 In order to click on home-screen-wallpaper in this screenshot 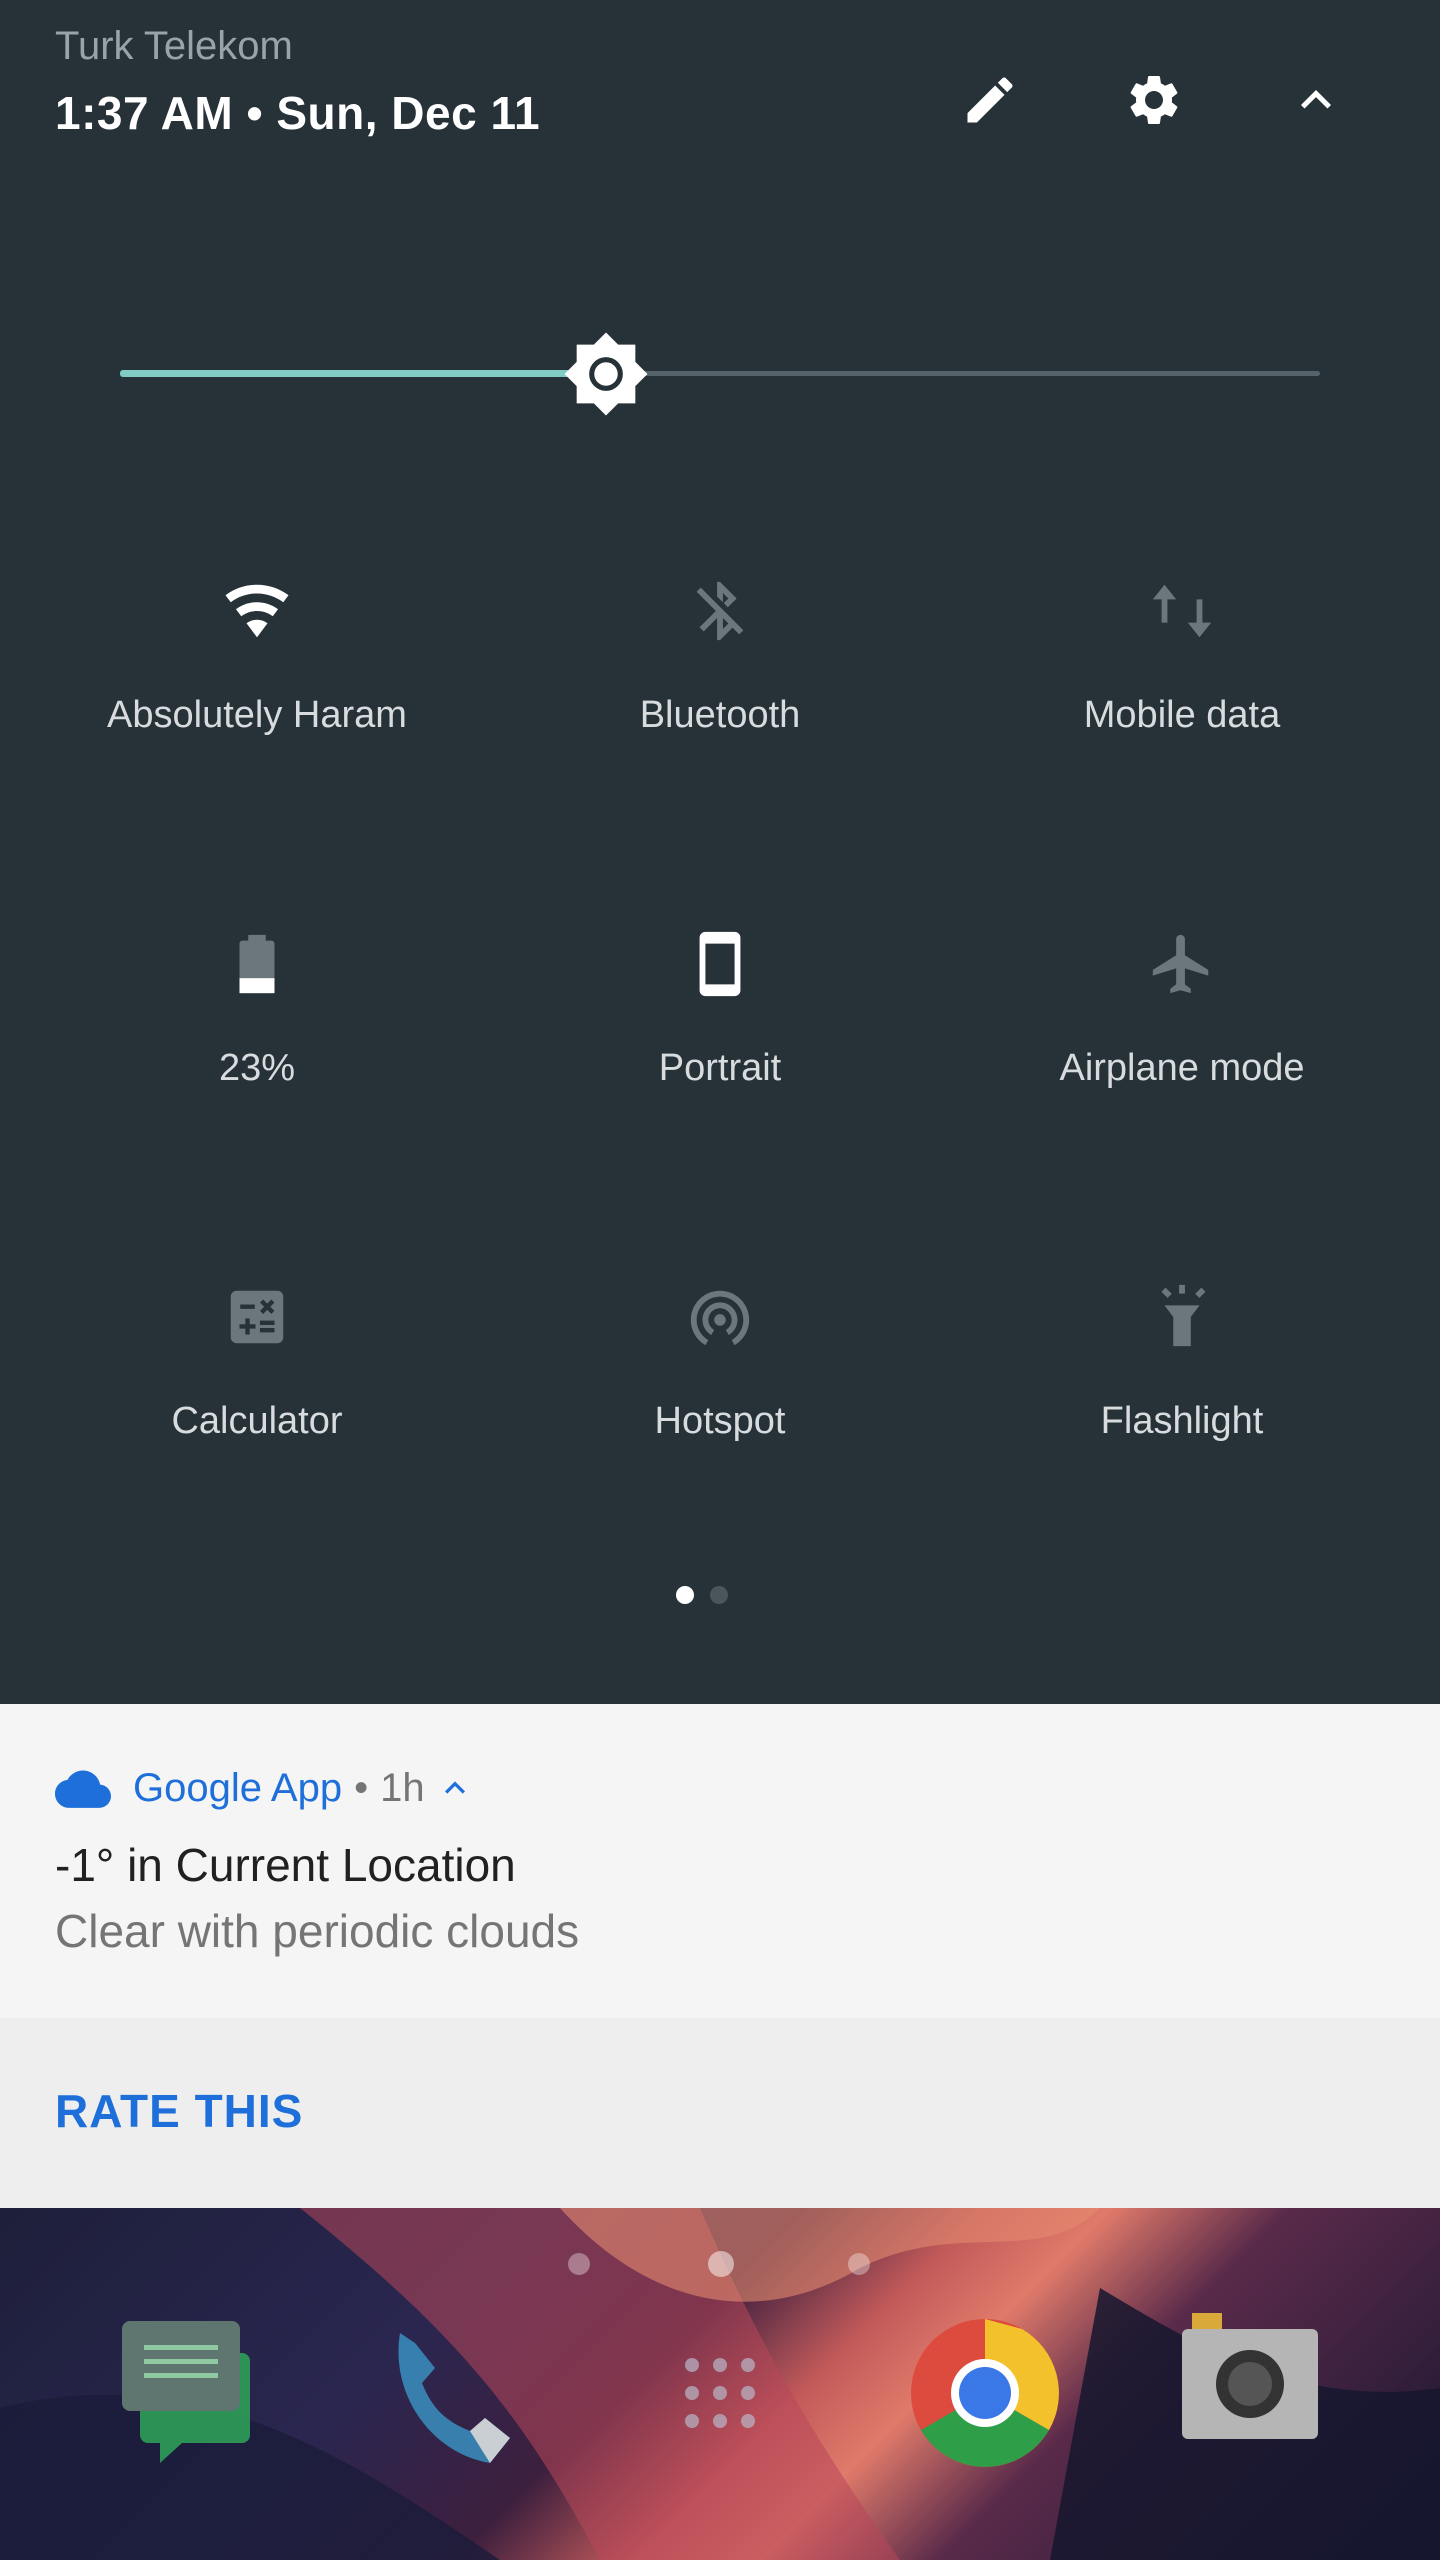, I will do `click(720, 2384)`.